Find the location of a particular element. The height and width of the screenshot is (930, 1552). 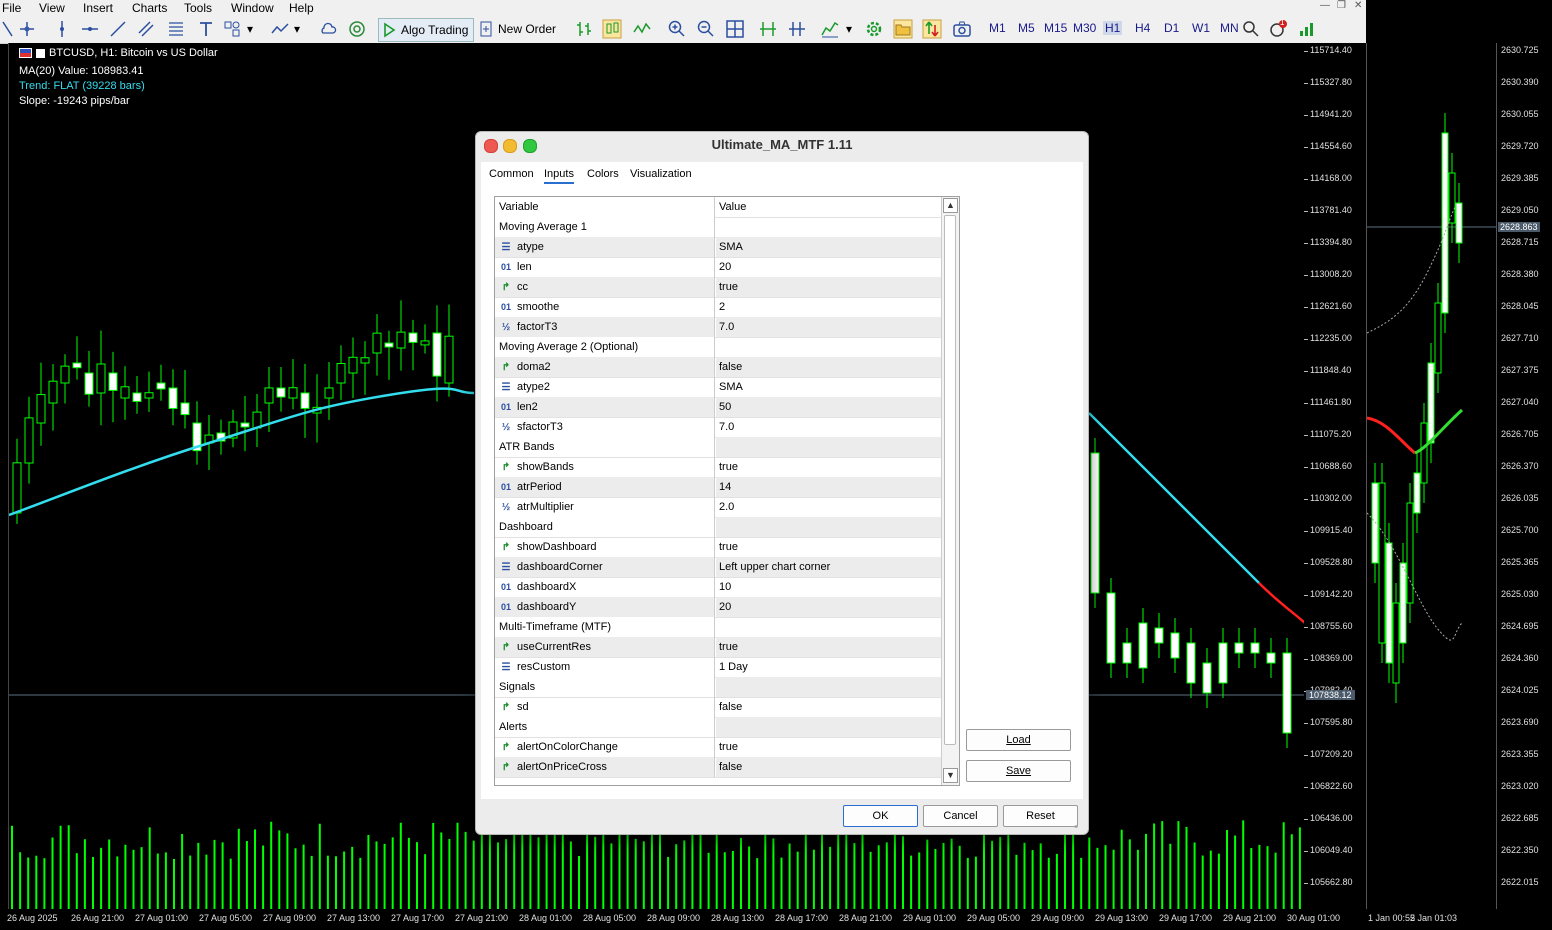

input-row: 01 smoothe 2 is located at coordinates (718, 307).